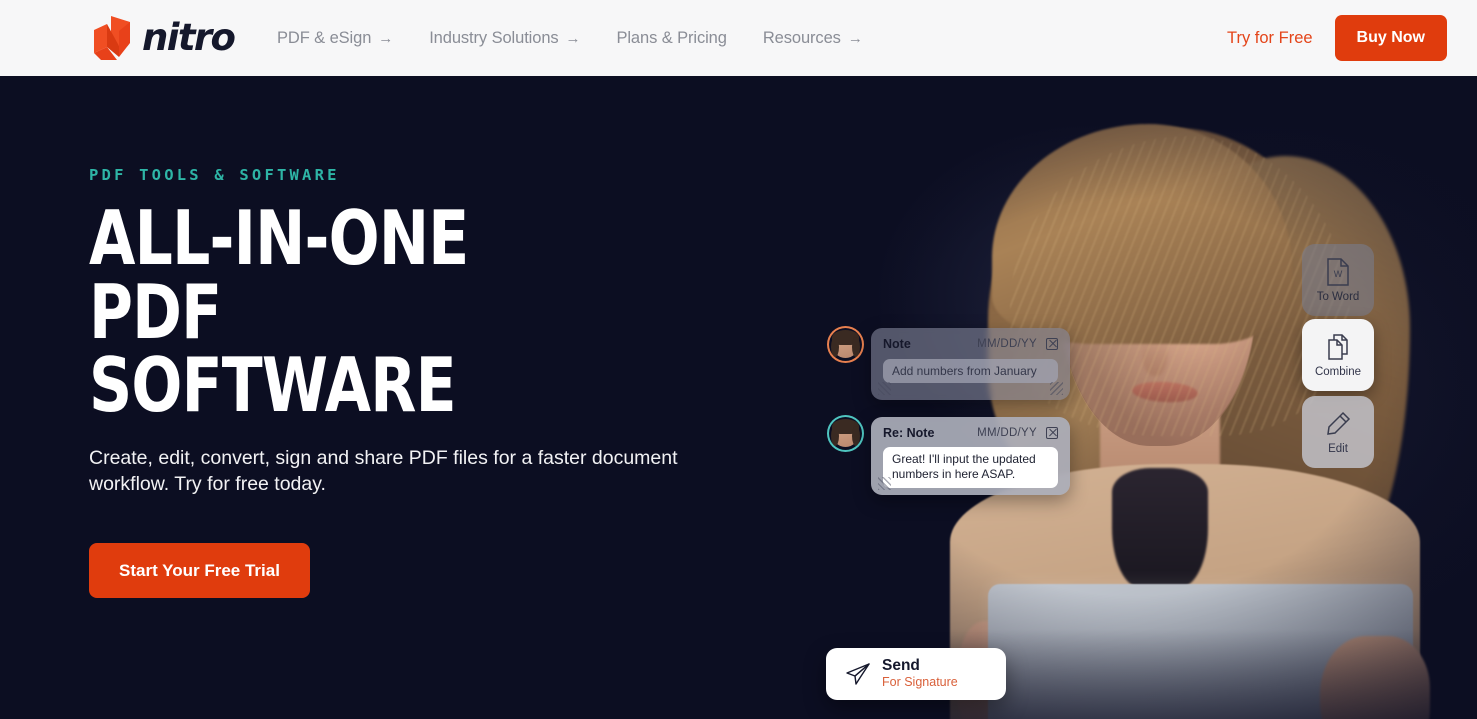  What do you see at coordinates (112, 38) in the screenshot?
I see `nitro-logo-mark` at bounding box center [112, 38].